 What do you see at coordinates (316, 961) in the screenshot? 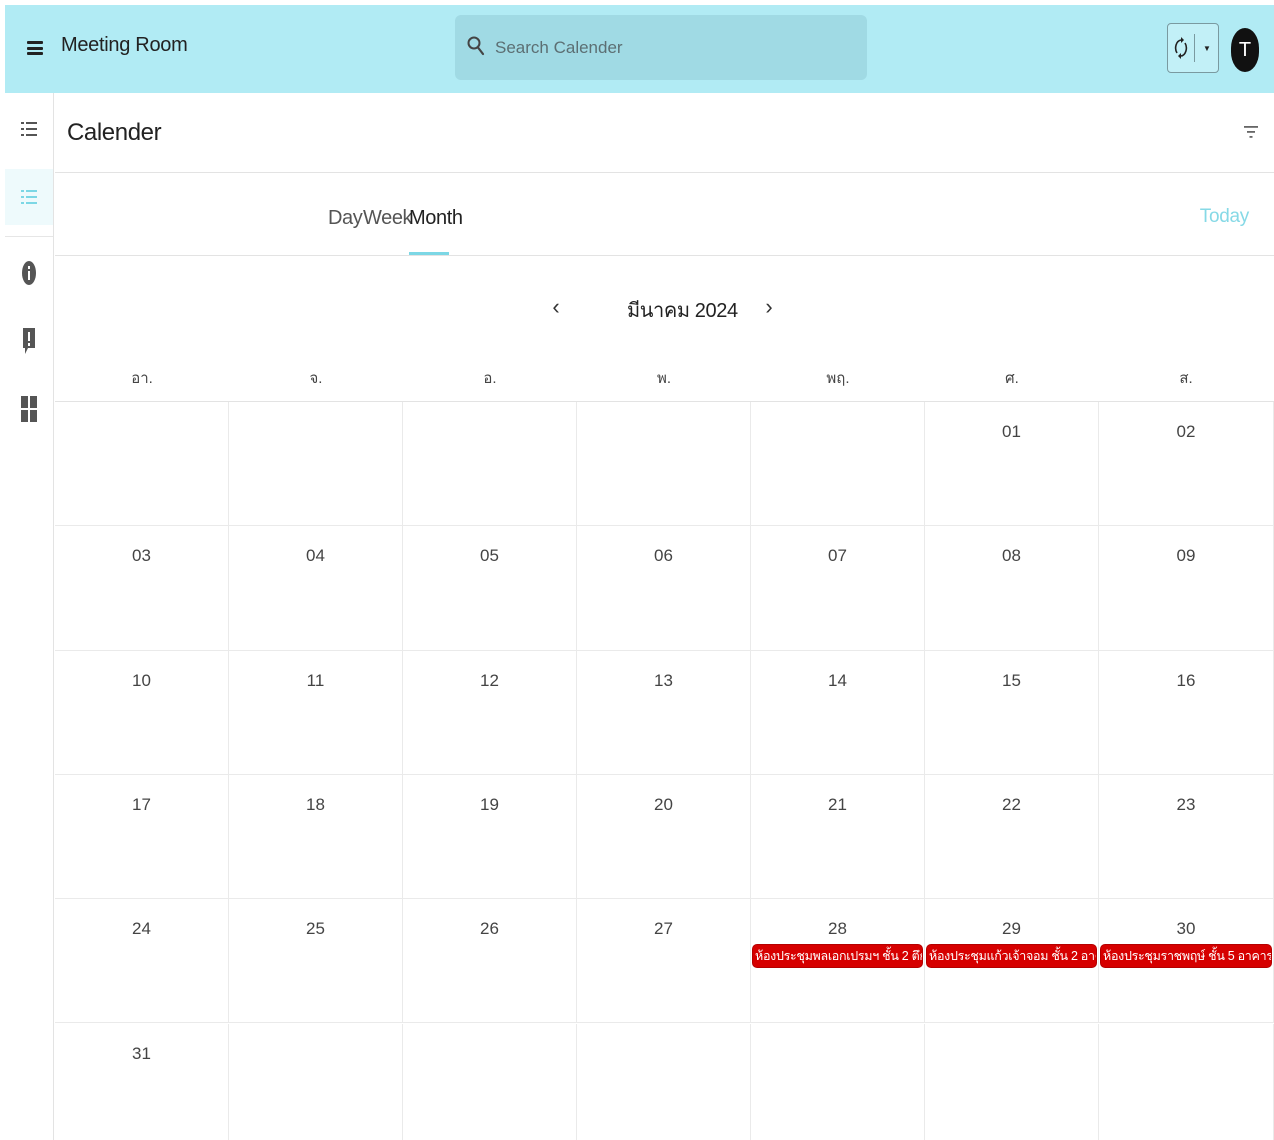
I see `calendar-day-cell: 25` at bounding box center [316, 961].